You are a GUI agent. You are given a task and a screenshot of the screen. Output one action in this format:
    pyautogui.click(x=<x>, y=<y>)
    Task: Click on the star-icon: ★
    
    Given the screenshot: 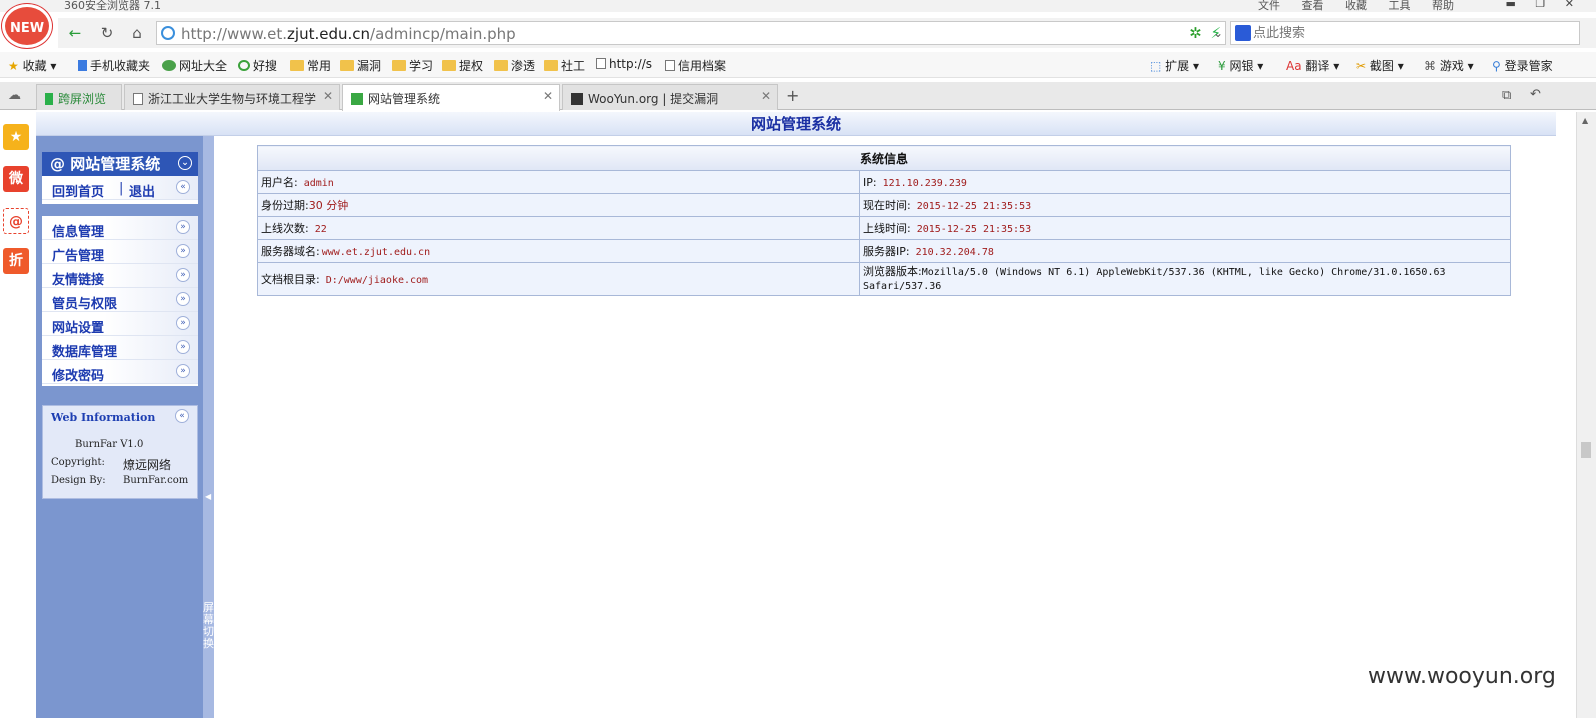 What is the action you would take?
    pyautogui.click(x=16, y=137)
    